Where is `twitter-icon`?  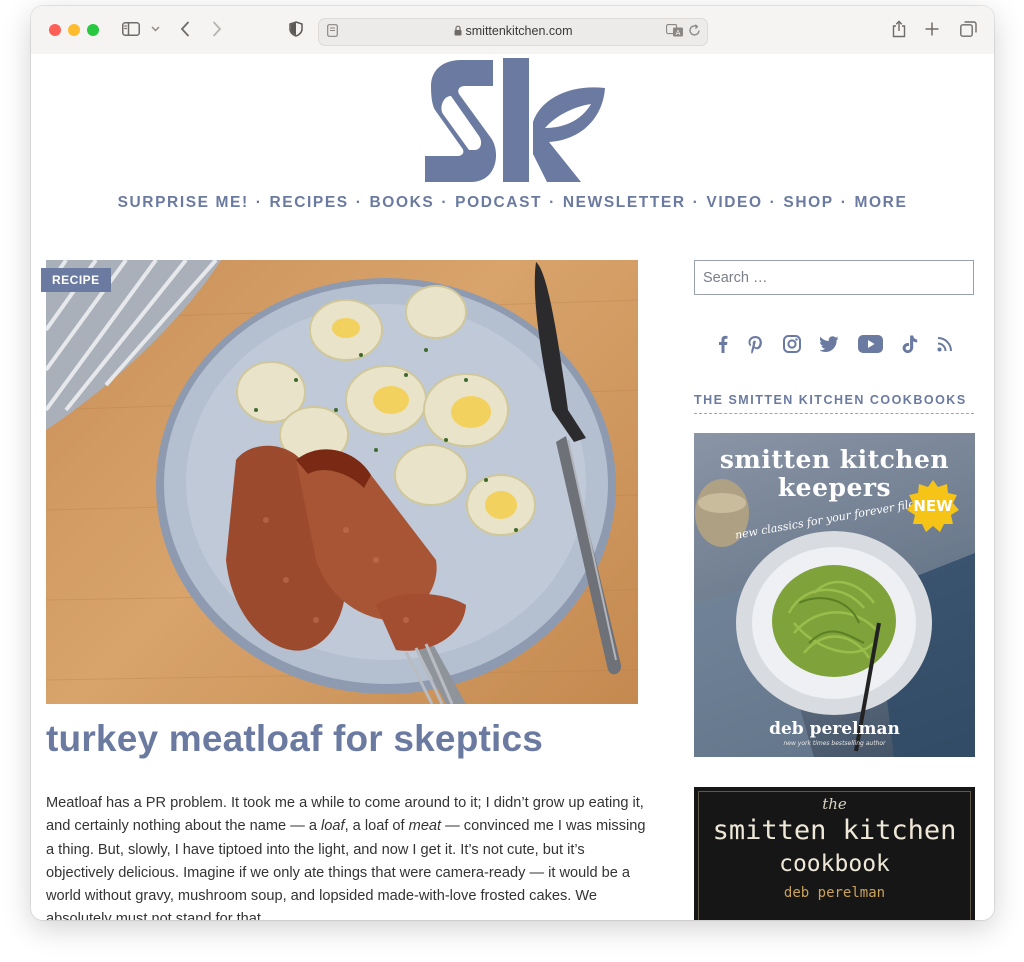 twitter-icon is located at coordinates (829, 344).